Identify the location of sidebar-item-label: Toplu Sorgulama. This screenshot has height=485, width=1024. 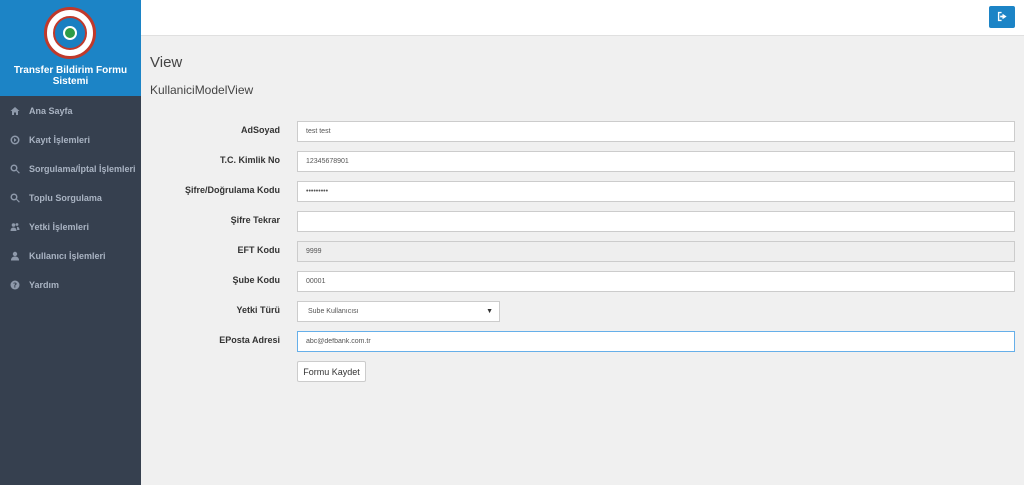
(65, 197).